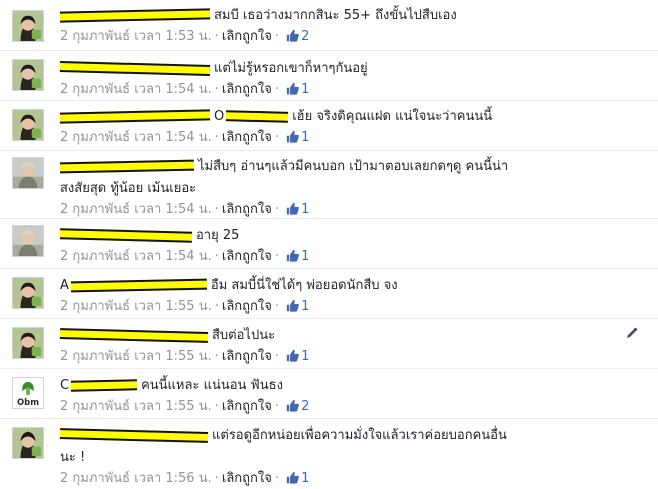 This screenshot has width=658, height=489. Describe the element at coordinates (304, 285) in the screenshot. I see `comment-text: อืม สมบี้นี่ใช่ได้ๆ พ่อยอดนักสืบ จง` at that location.